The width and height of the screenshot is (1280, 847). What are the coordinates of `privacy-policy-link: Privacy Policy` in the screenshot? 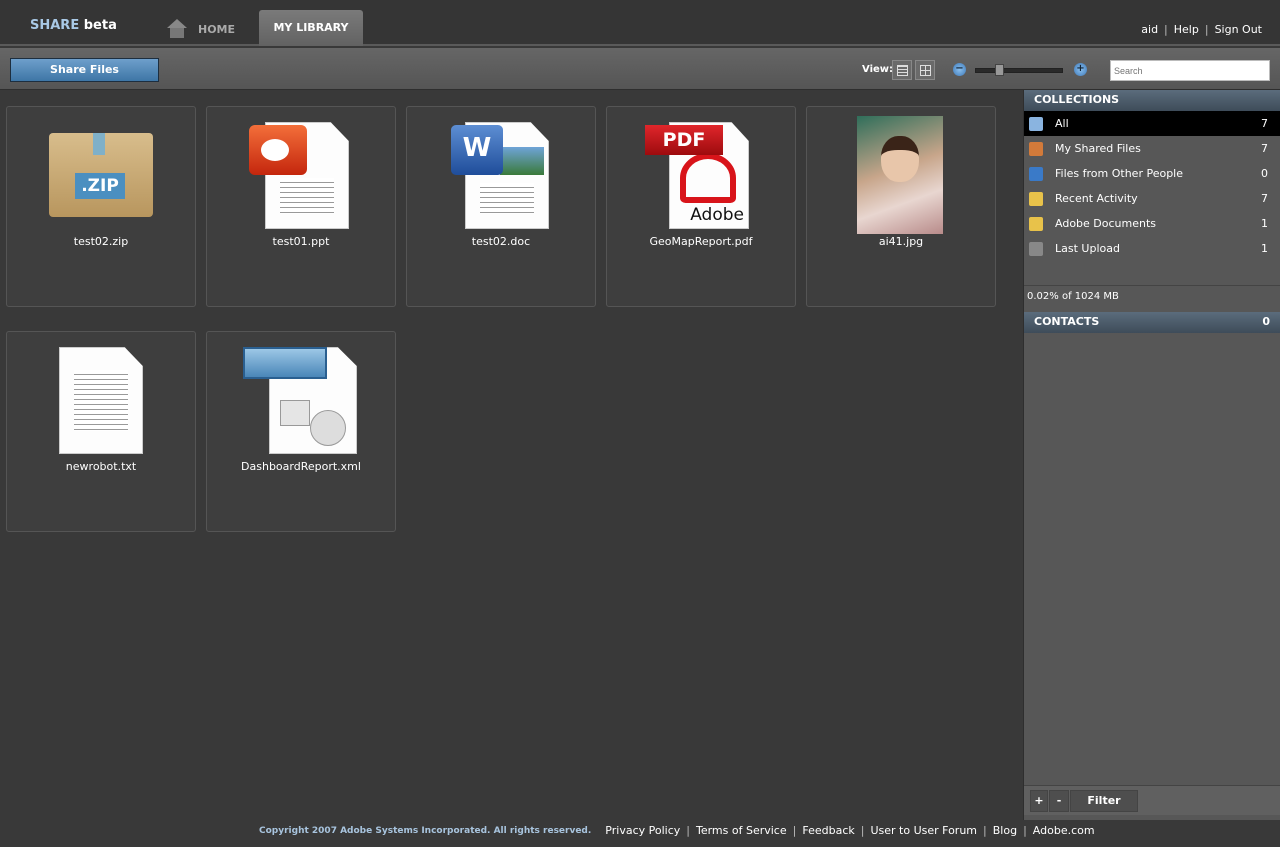 It's located at (642, 830).